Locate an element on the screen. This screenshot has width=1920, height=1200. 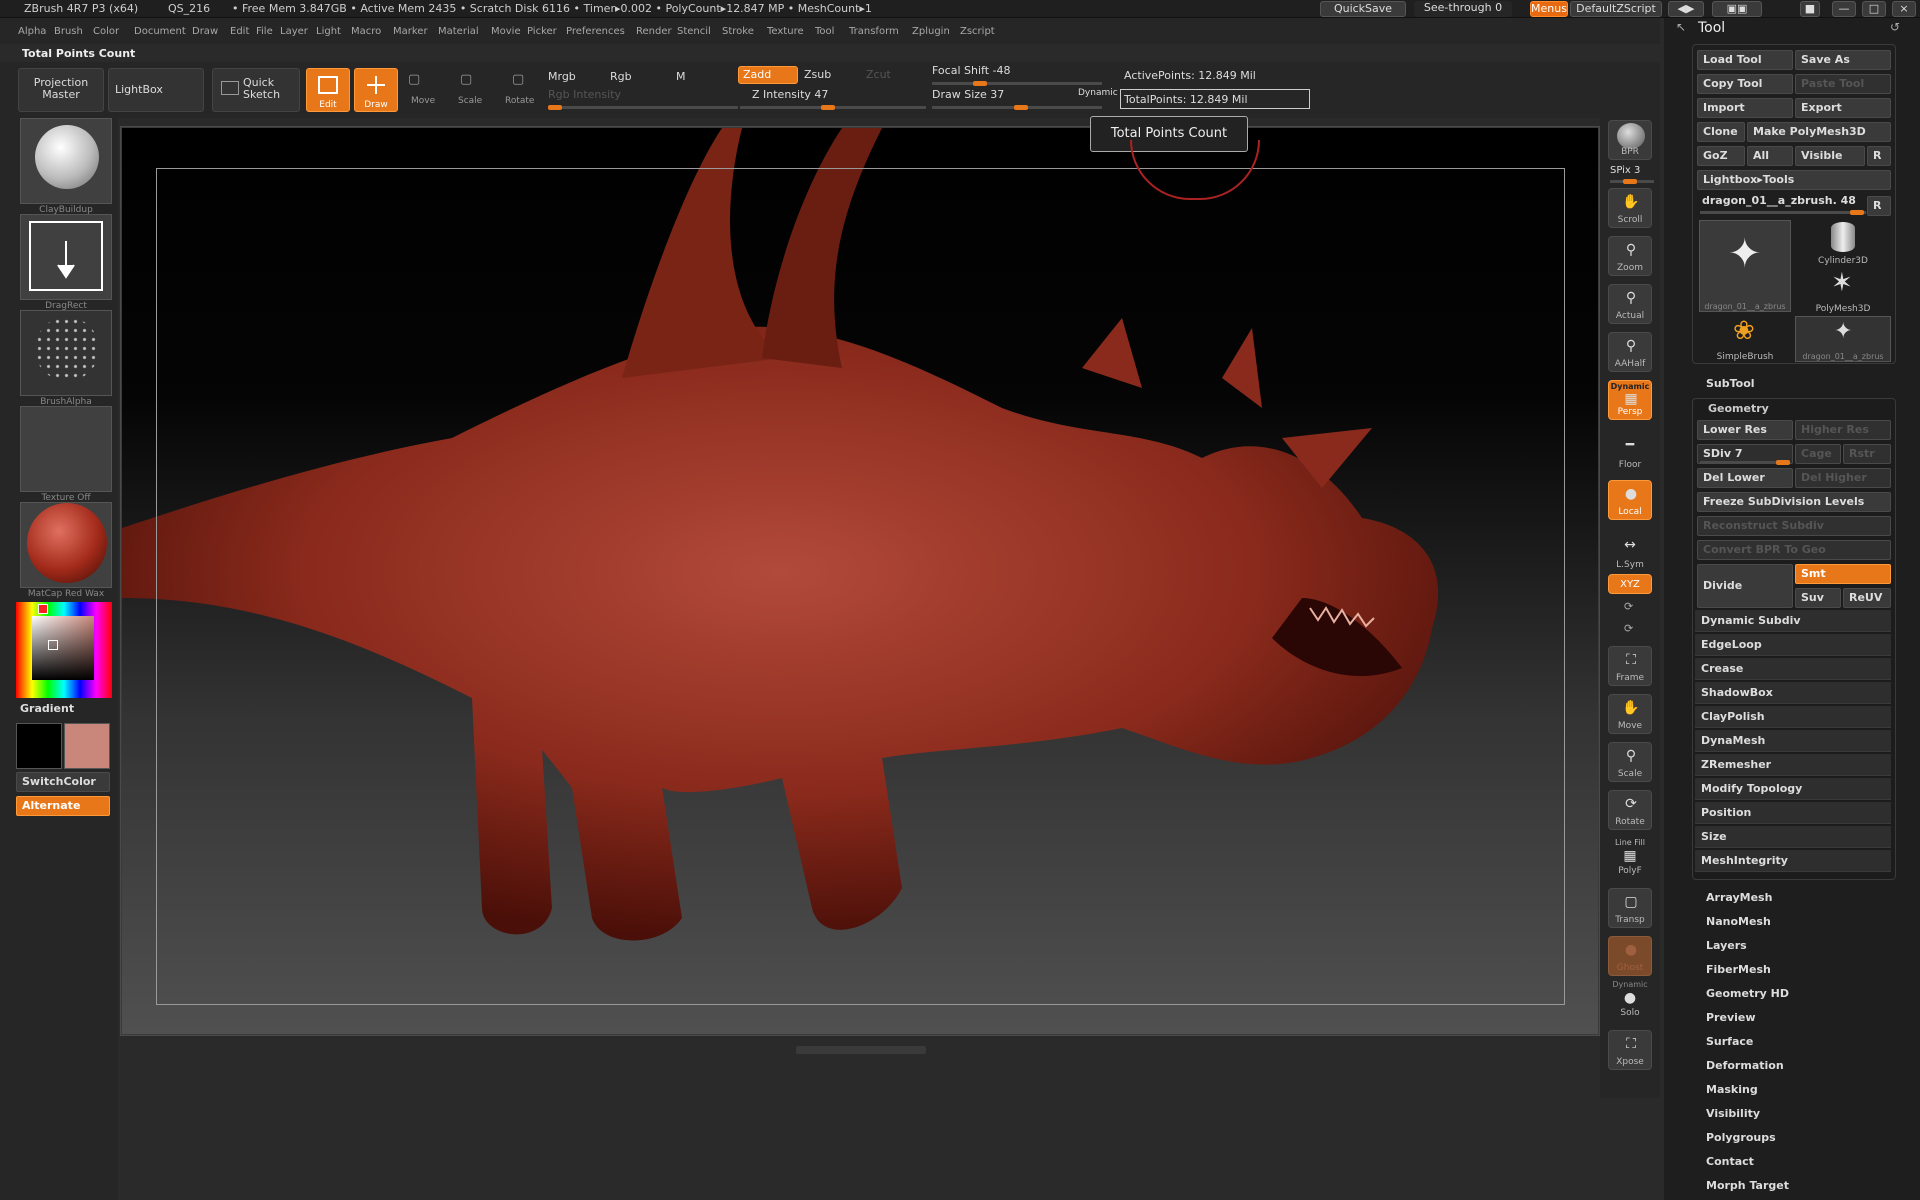
smt-toggle: Smt is located at coordinates (1843, 574).